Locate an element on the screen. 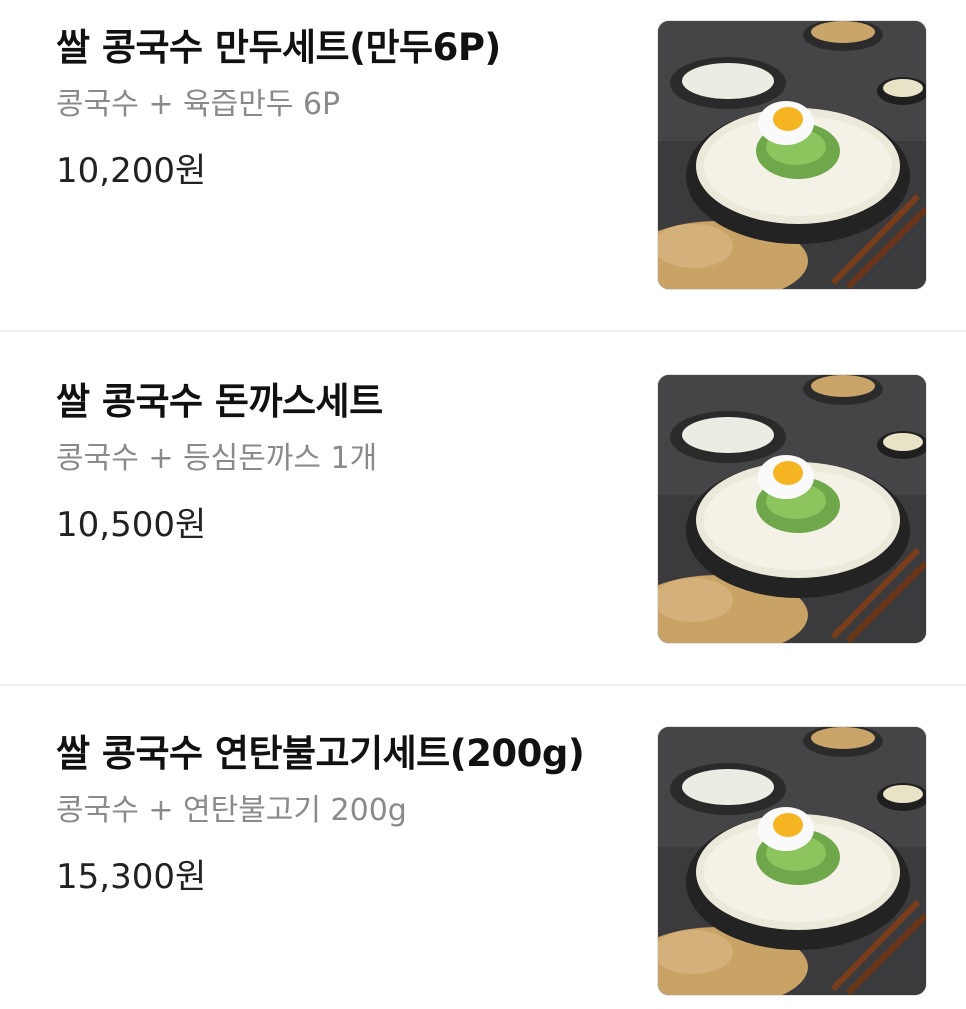  menu-item-text: 쌀 콩국수 돈까스세트 콩국수 + 등심돈까스 1개 10,500원 is located at coordinates (346, 462).